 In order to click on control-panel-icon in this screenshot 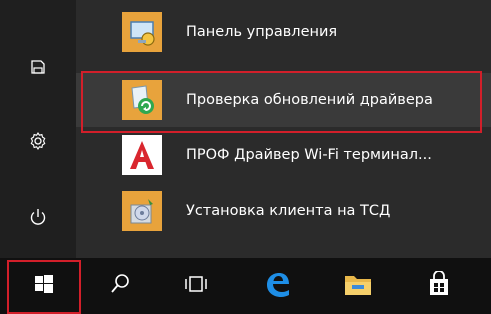, I will do `click(142, 32)`.